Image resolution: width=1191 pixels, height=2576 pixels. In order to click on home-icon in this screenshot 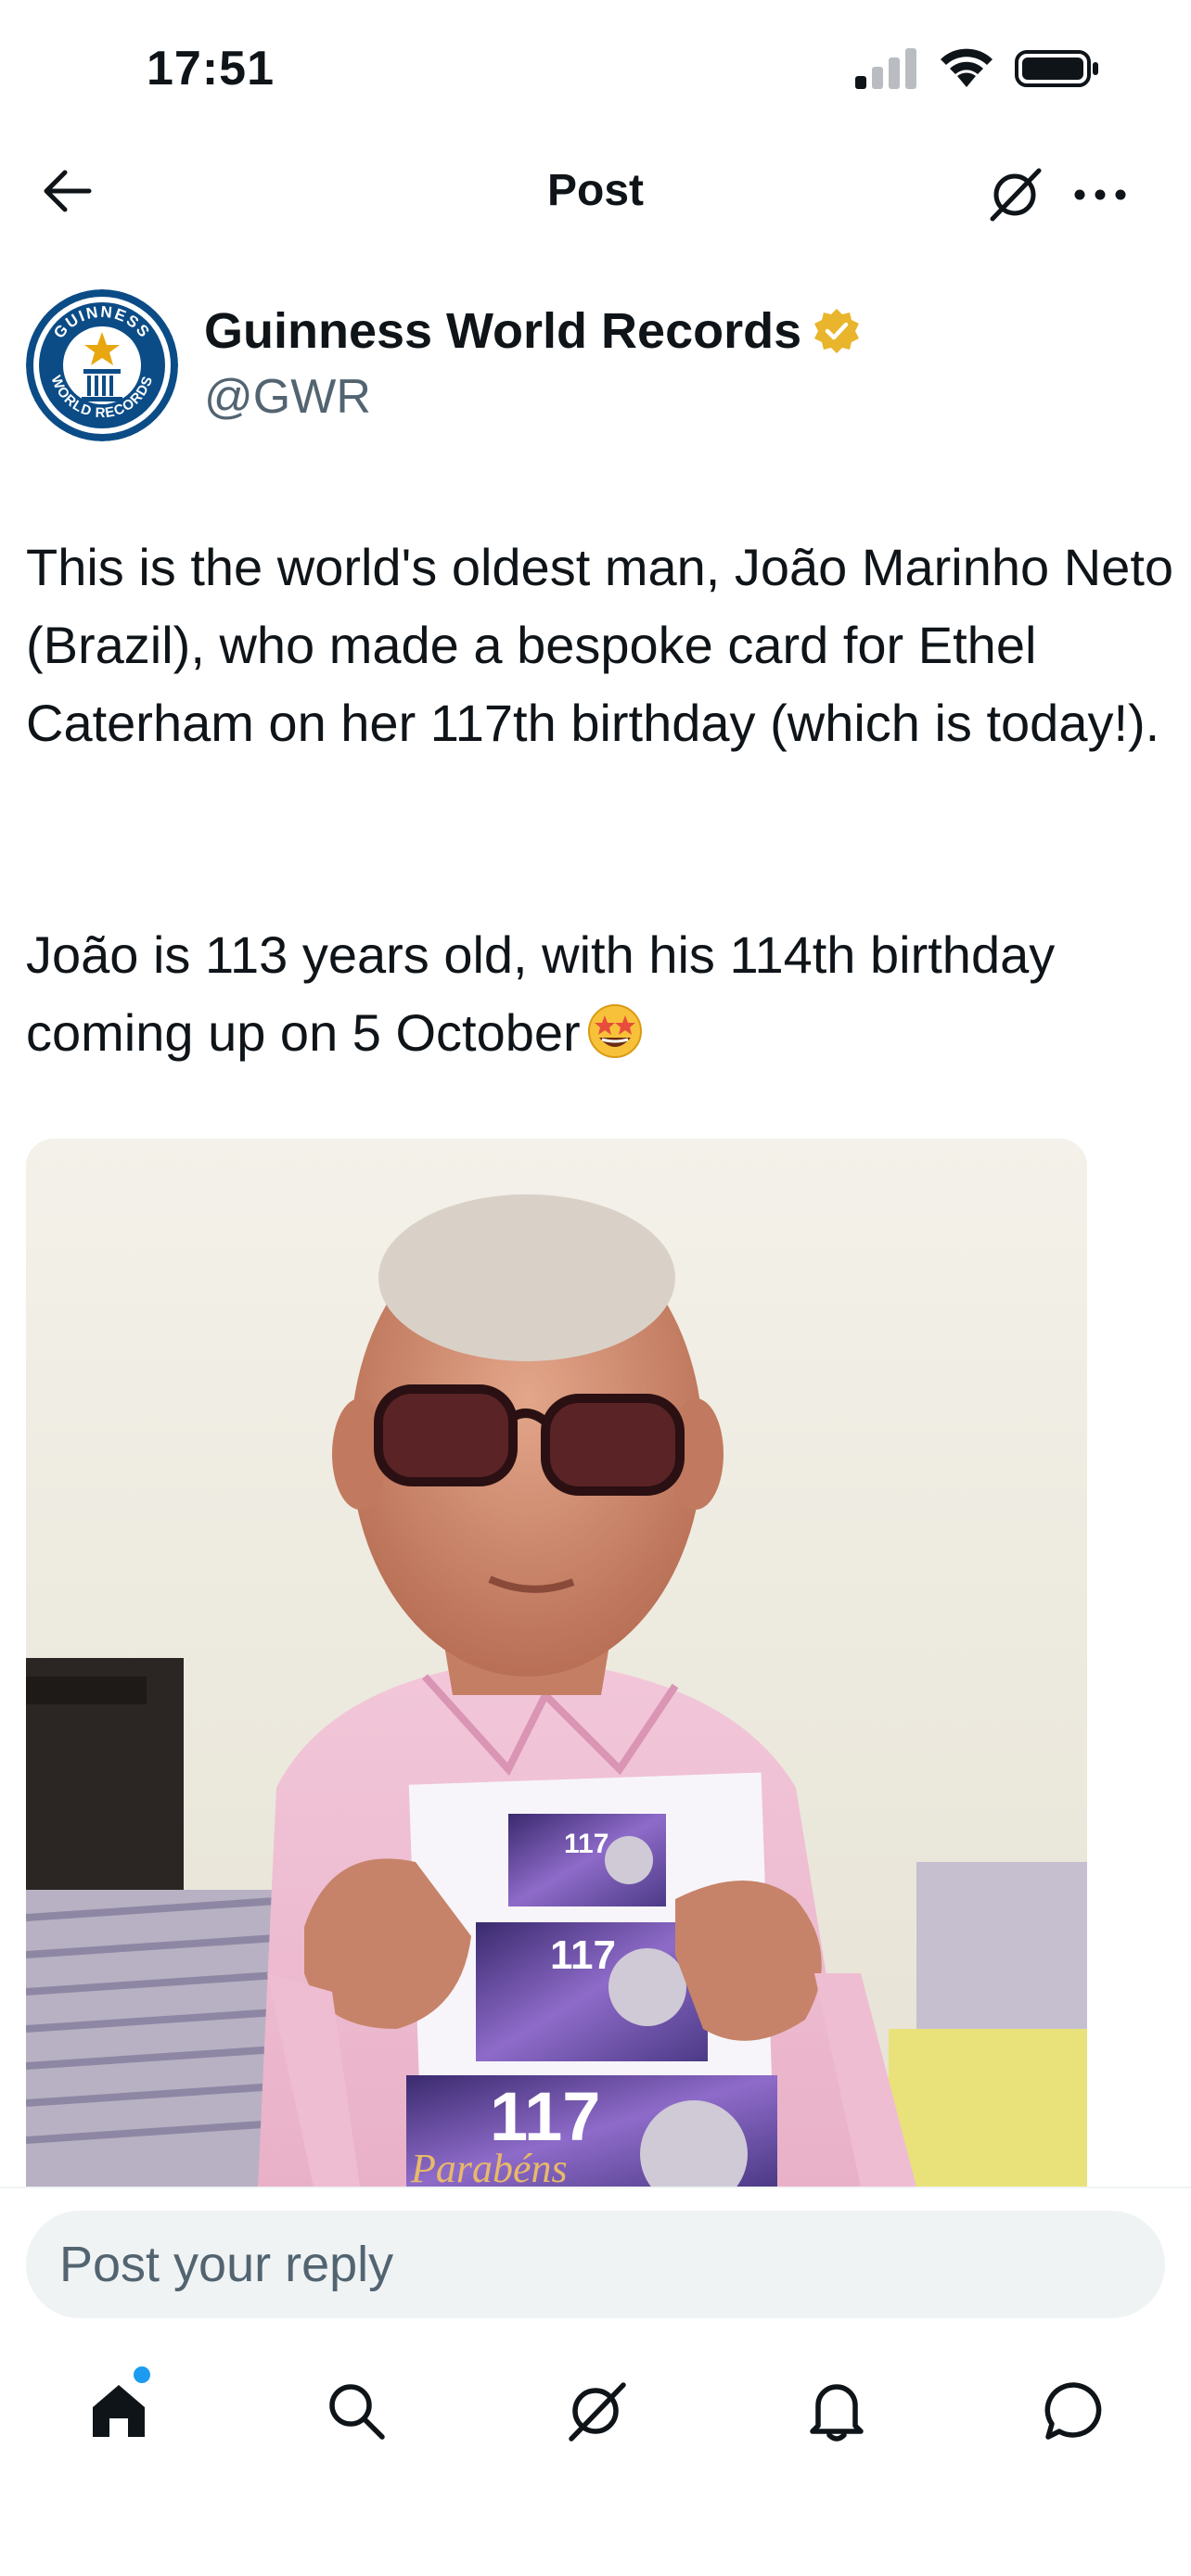, I will do `click(119, 2411)`.